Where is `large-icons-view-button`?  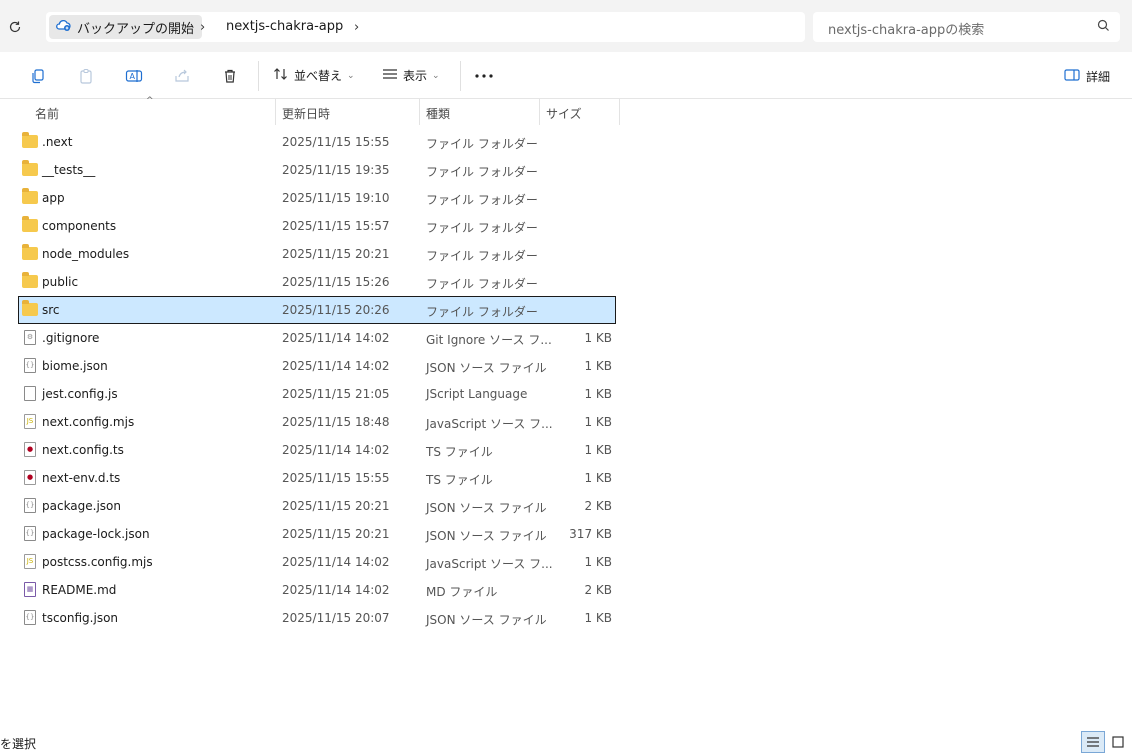
large-icons-view-button is located at coordinates (1118, 742).